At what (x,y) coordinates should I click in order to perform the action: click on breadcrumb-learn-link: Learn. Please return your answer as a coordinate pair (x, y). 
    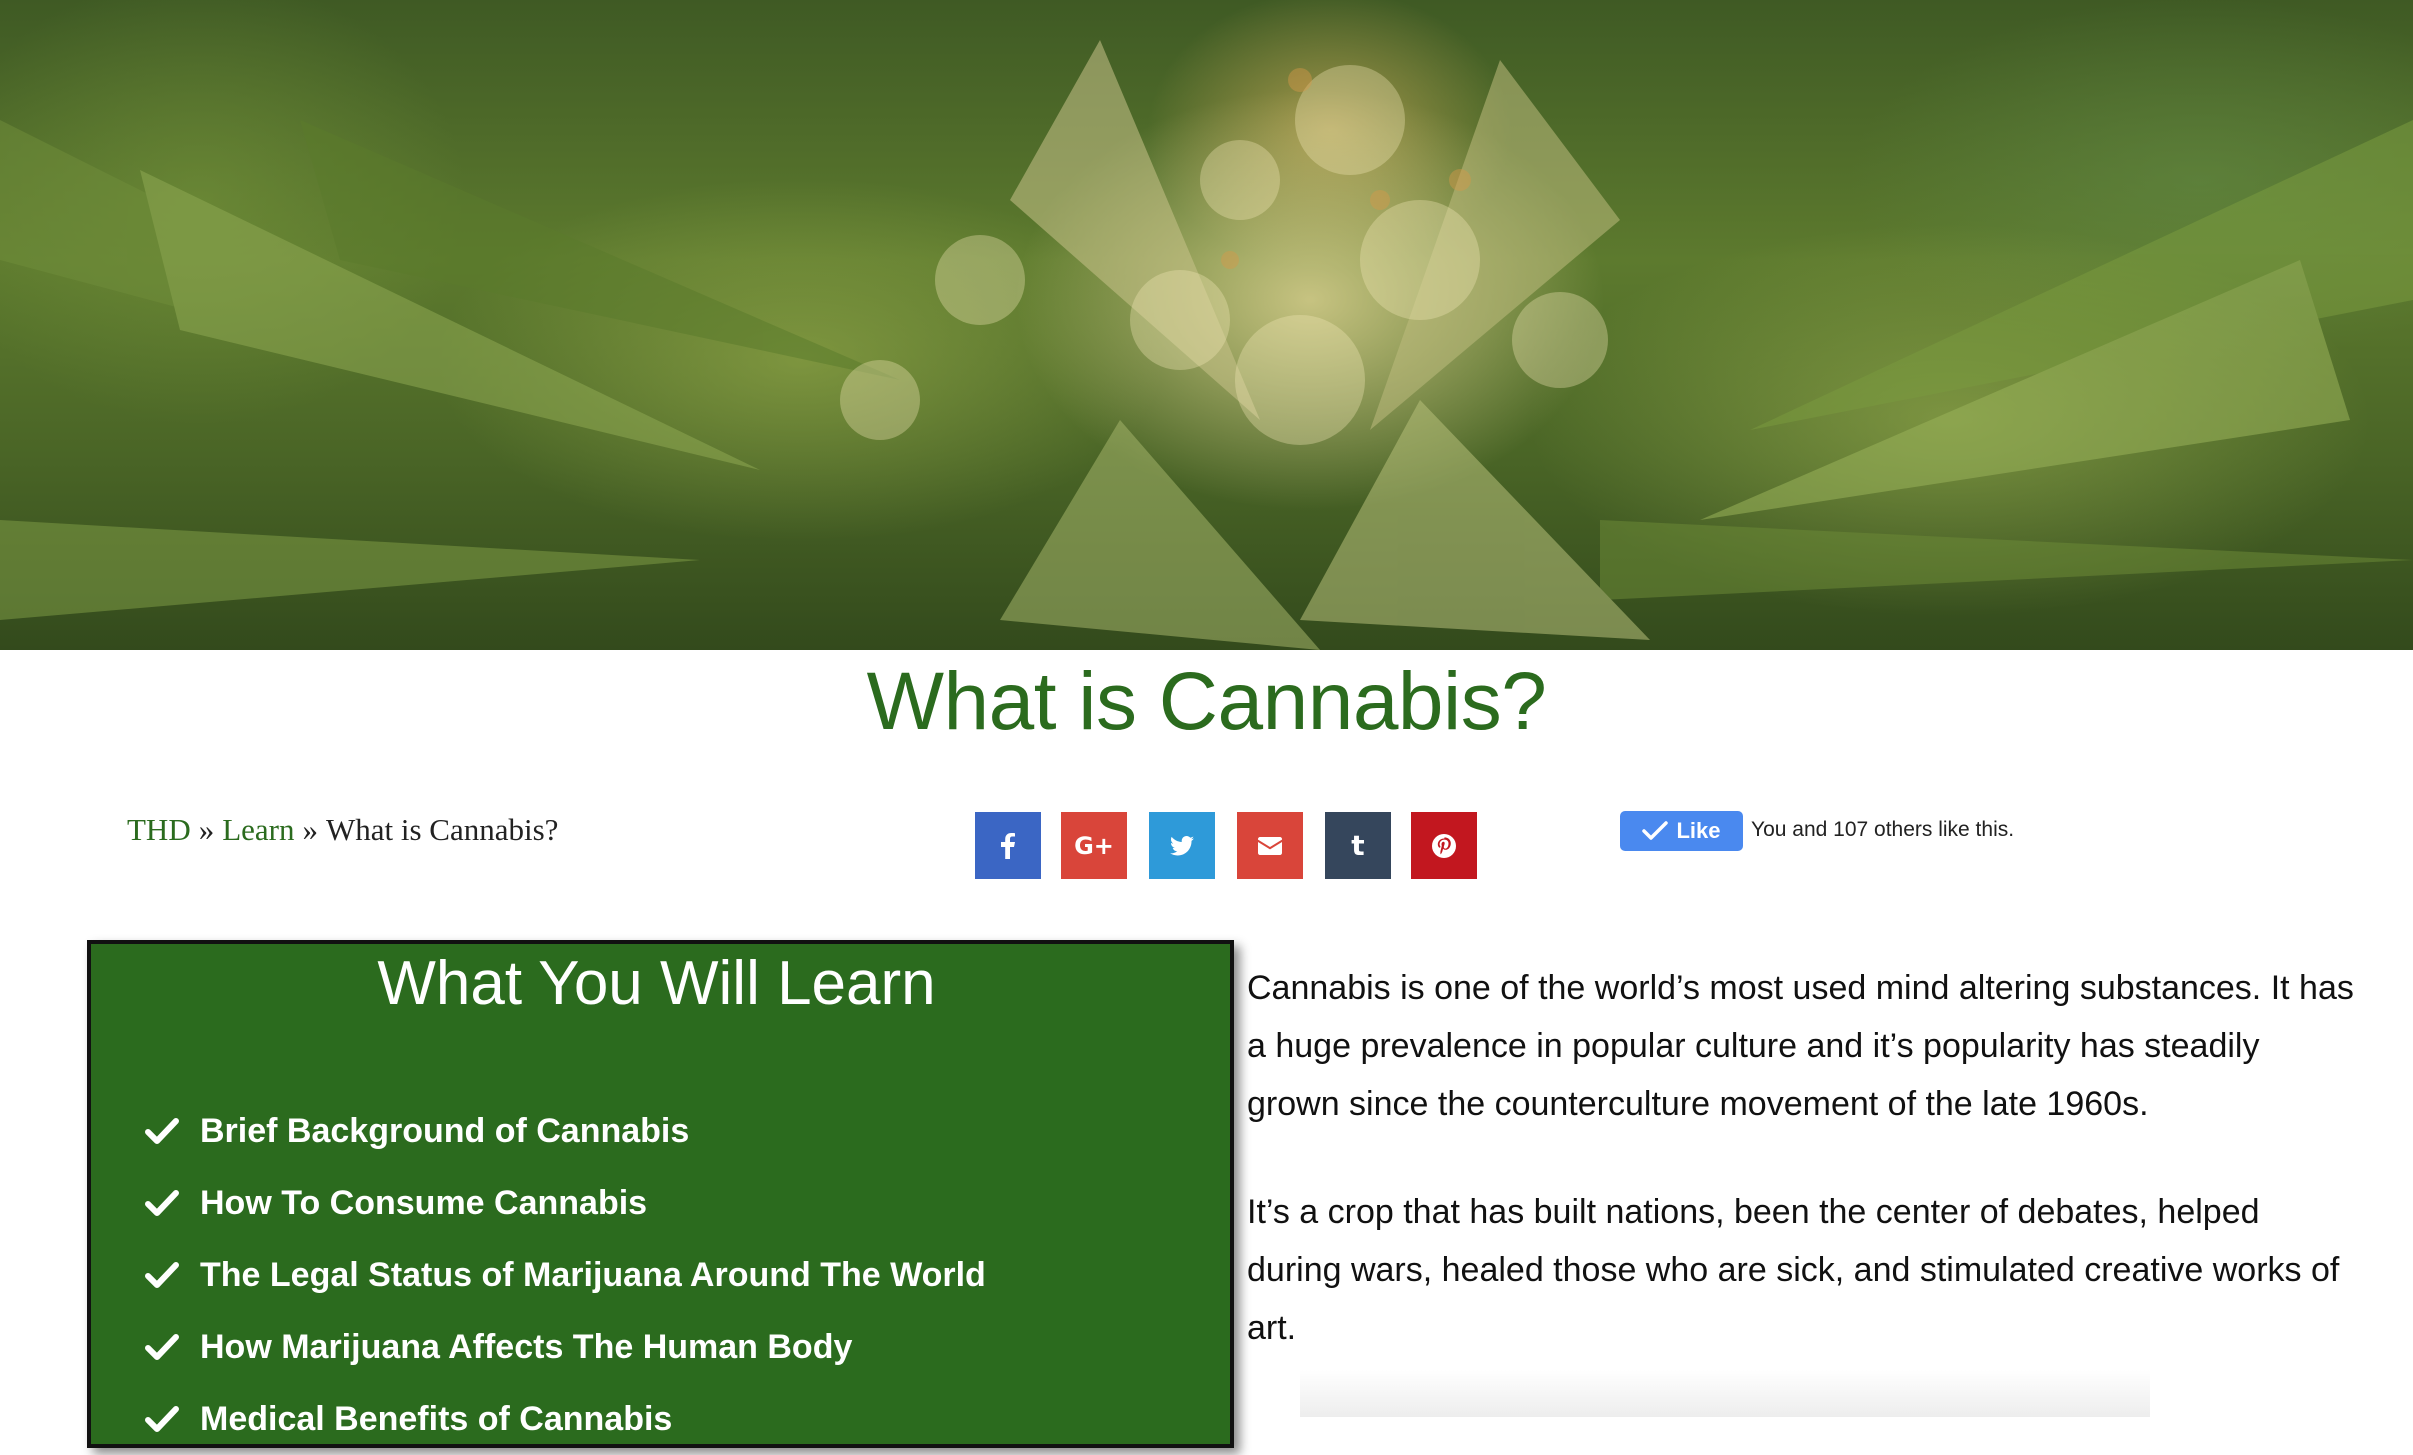
    Looking at the image, I should click on (258, 829).